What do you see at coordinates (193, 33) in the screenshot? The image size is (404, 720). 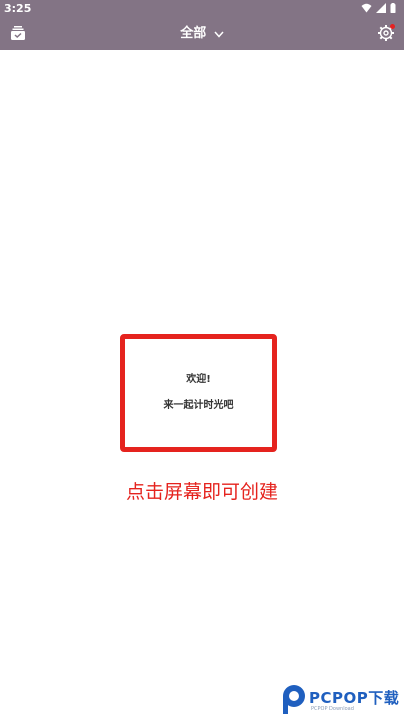 I see `page-title: 全部` at bounding box center [193, 33].